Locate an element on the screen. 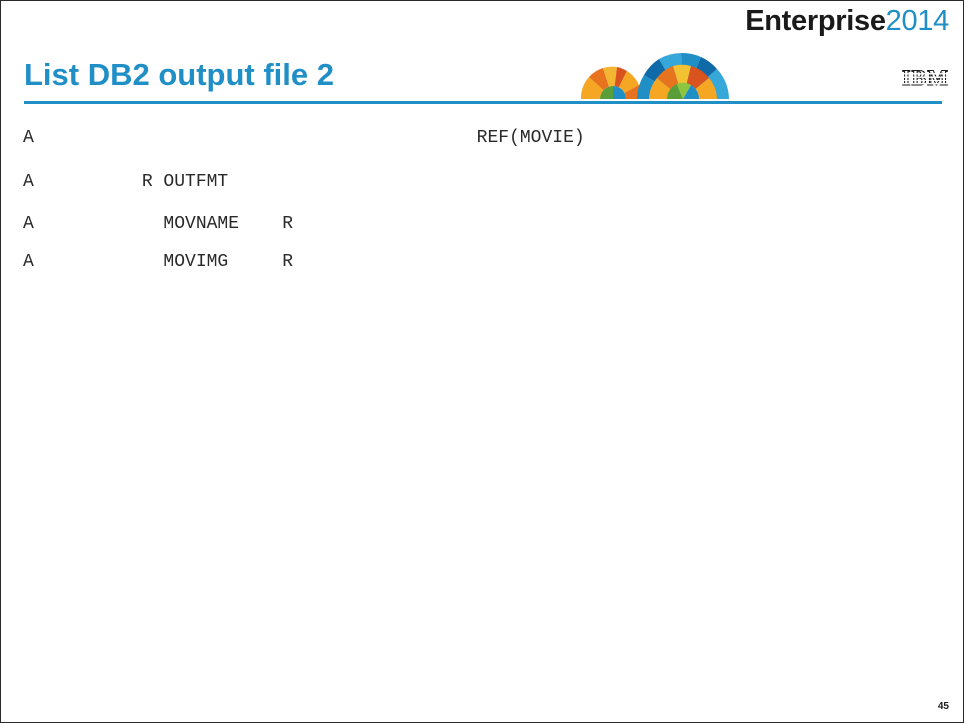 The height and width of the screenshot is (723, 964). ibm-logo: IBM is located at coordinates (925, 77).